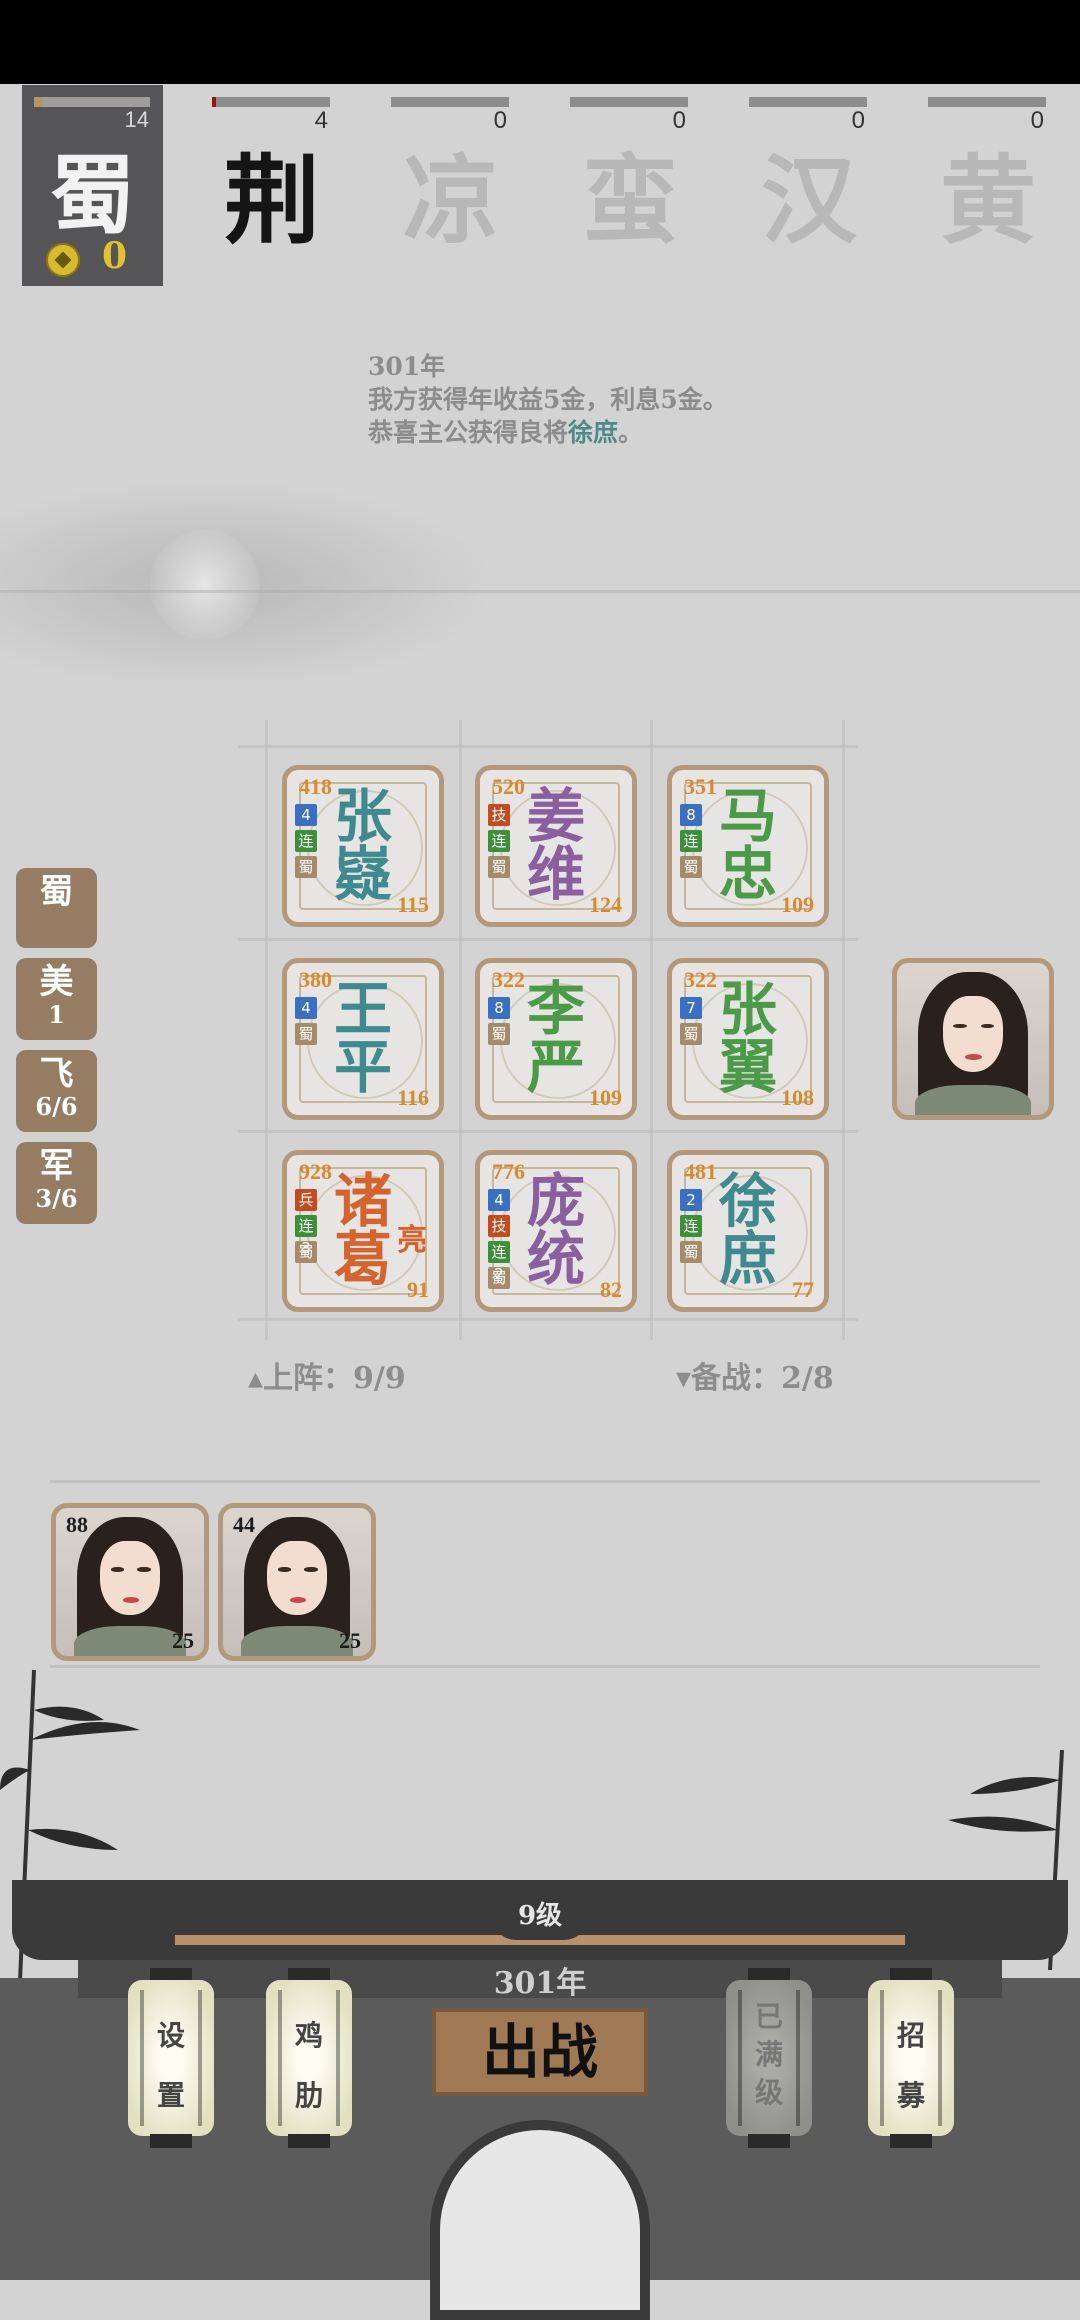 The image size is (1080, 2320). I want to click on faction-name: 蜀, so click(92, 195).